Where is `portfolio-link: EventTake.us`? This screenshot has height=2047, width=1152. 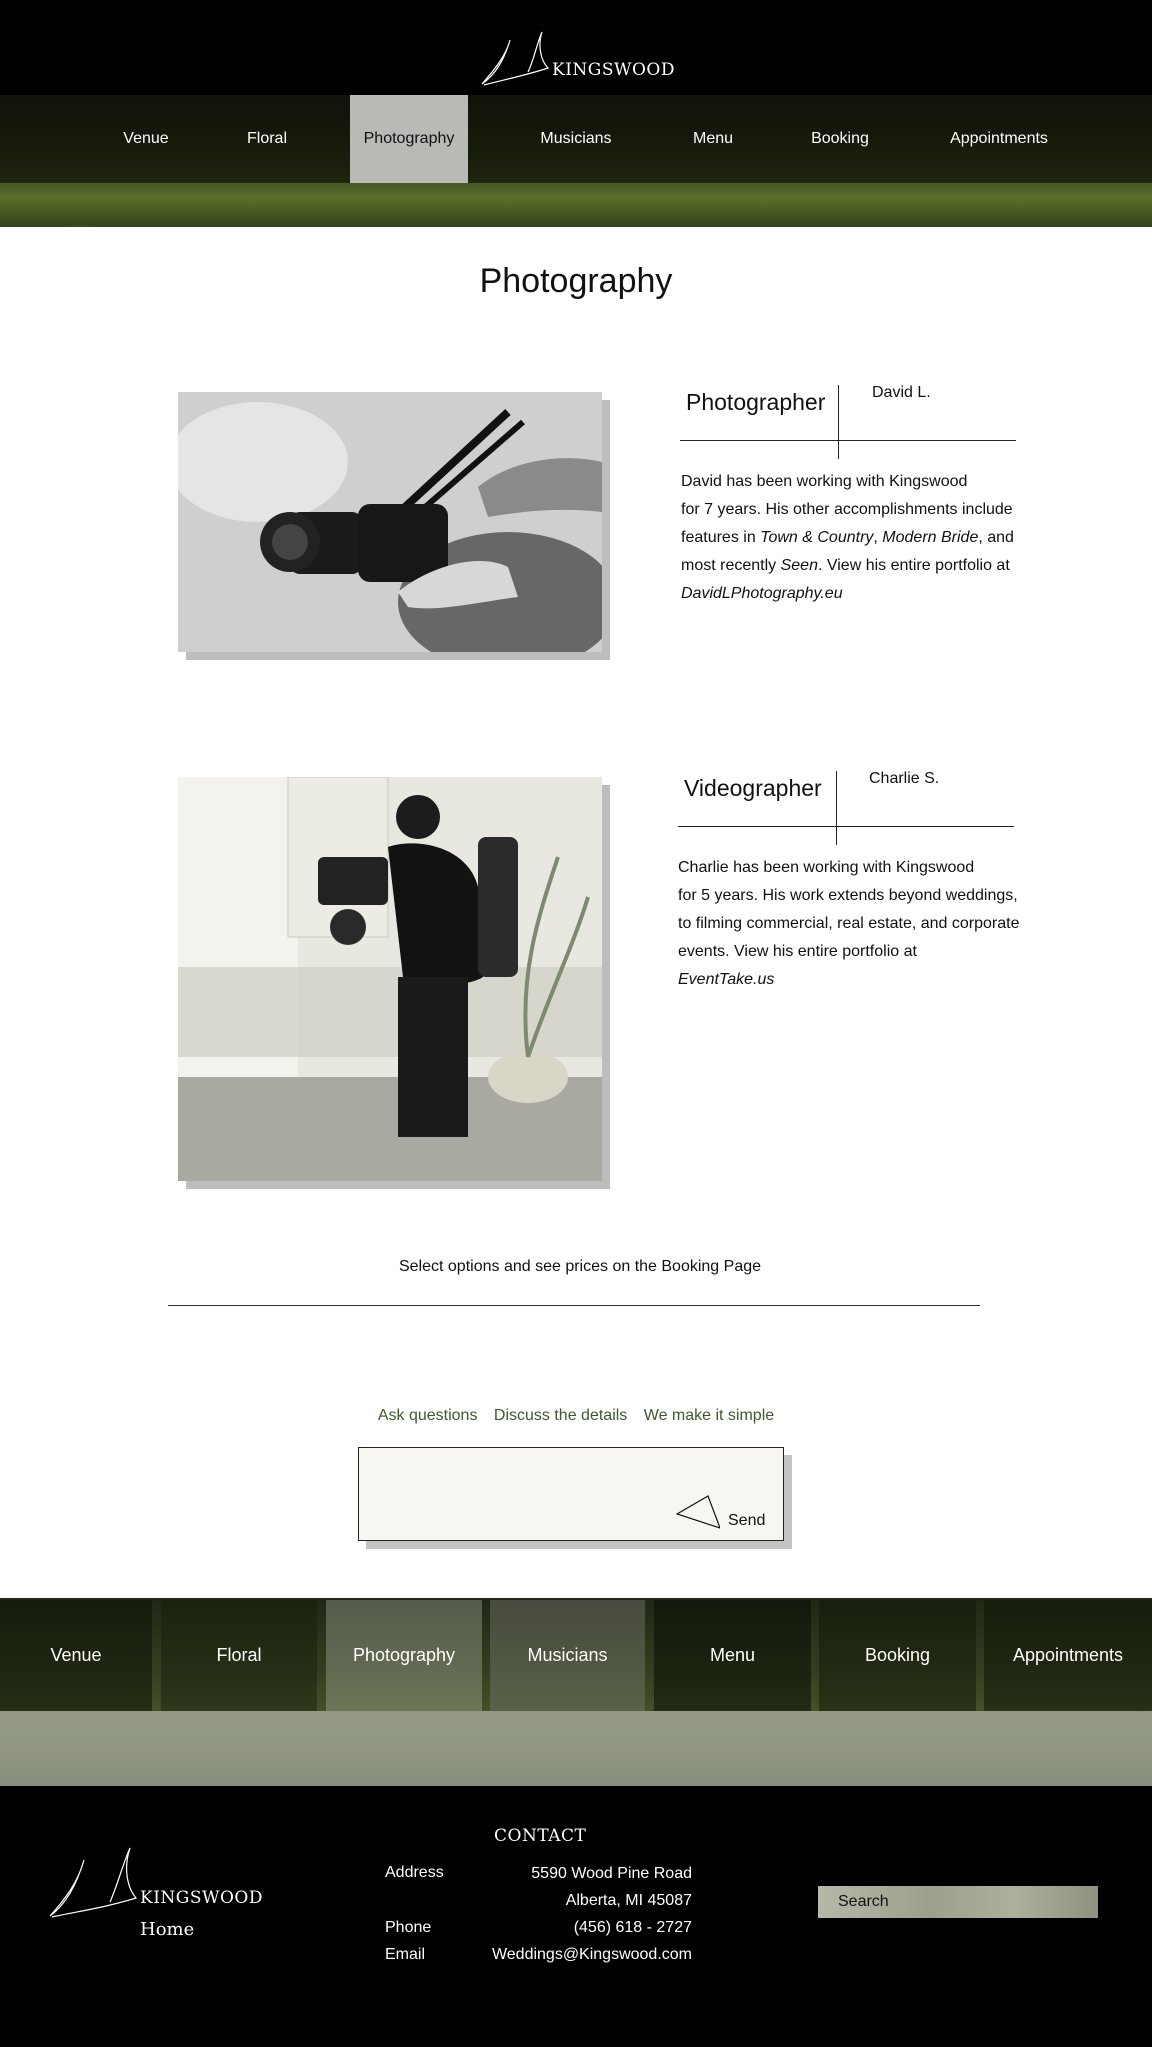
portfolio-link: EventTake.us is located at coordinates (848, 980).